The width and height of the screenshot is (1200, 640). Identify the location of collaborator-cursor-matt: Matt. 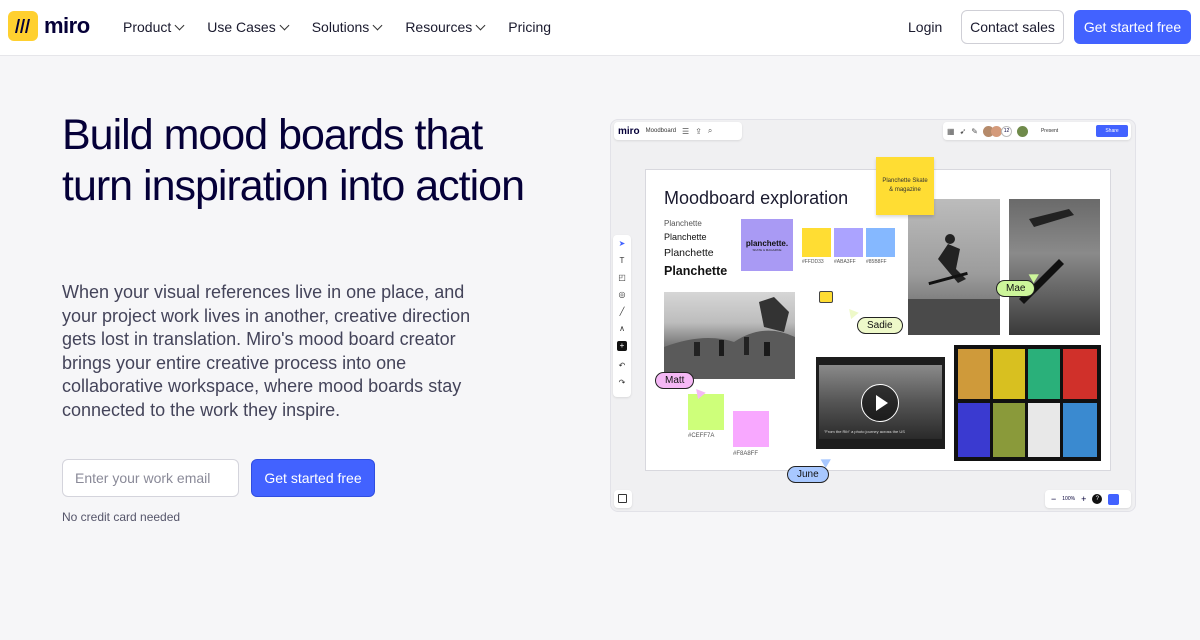
(675, 380).